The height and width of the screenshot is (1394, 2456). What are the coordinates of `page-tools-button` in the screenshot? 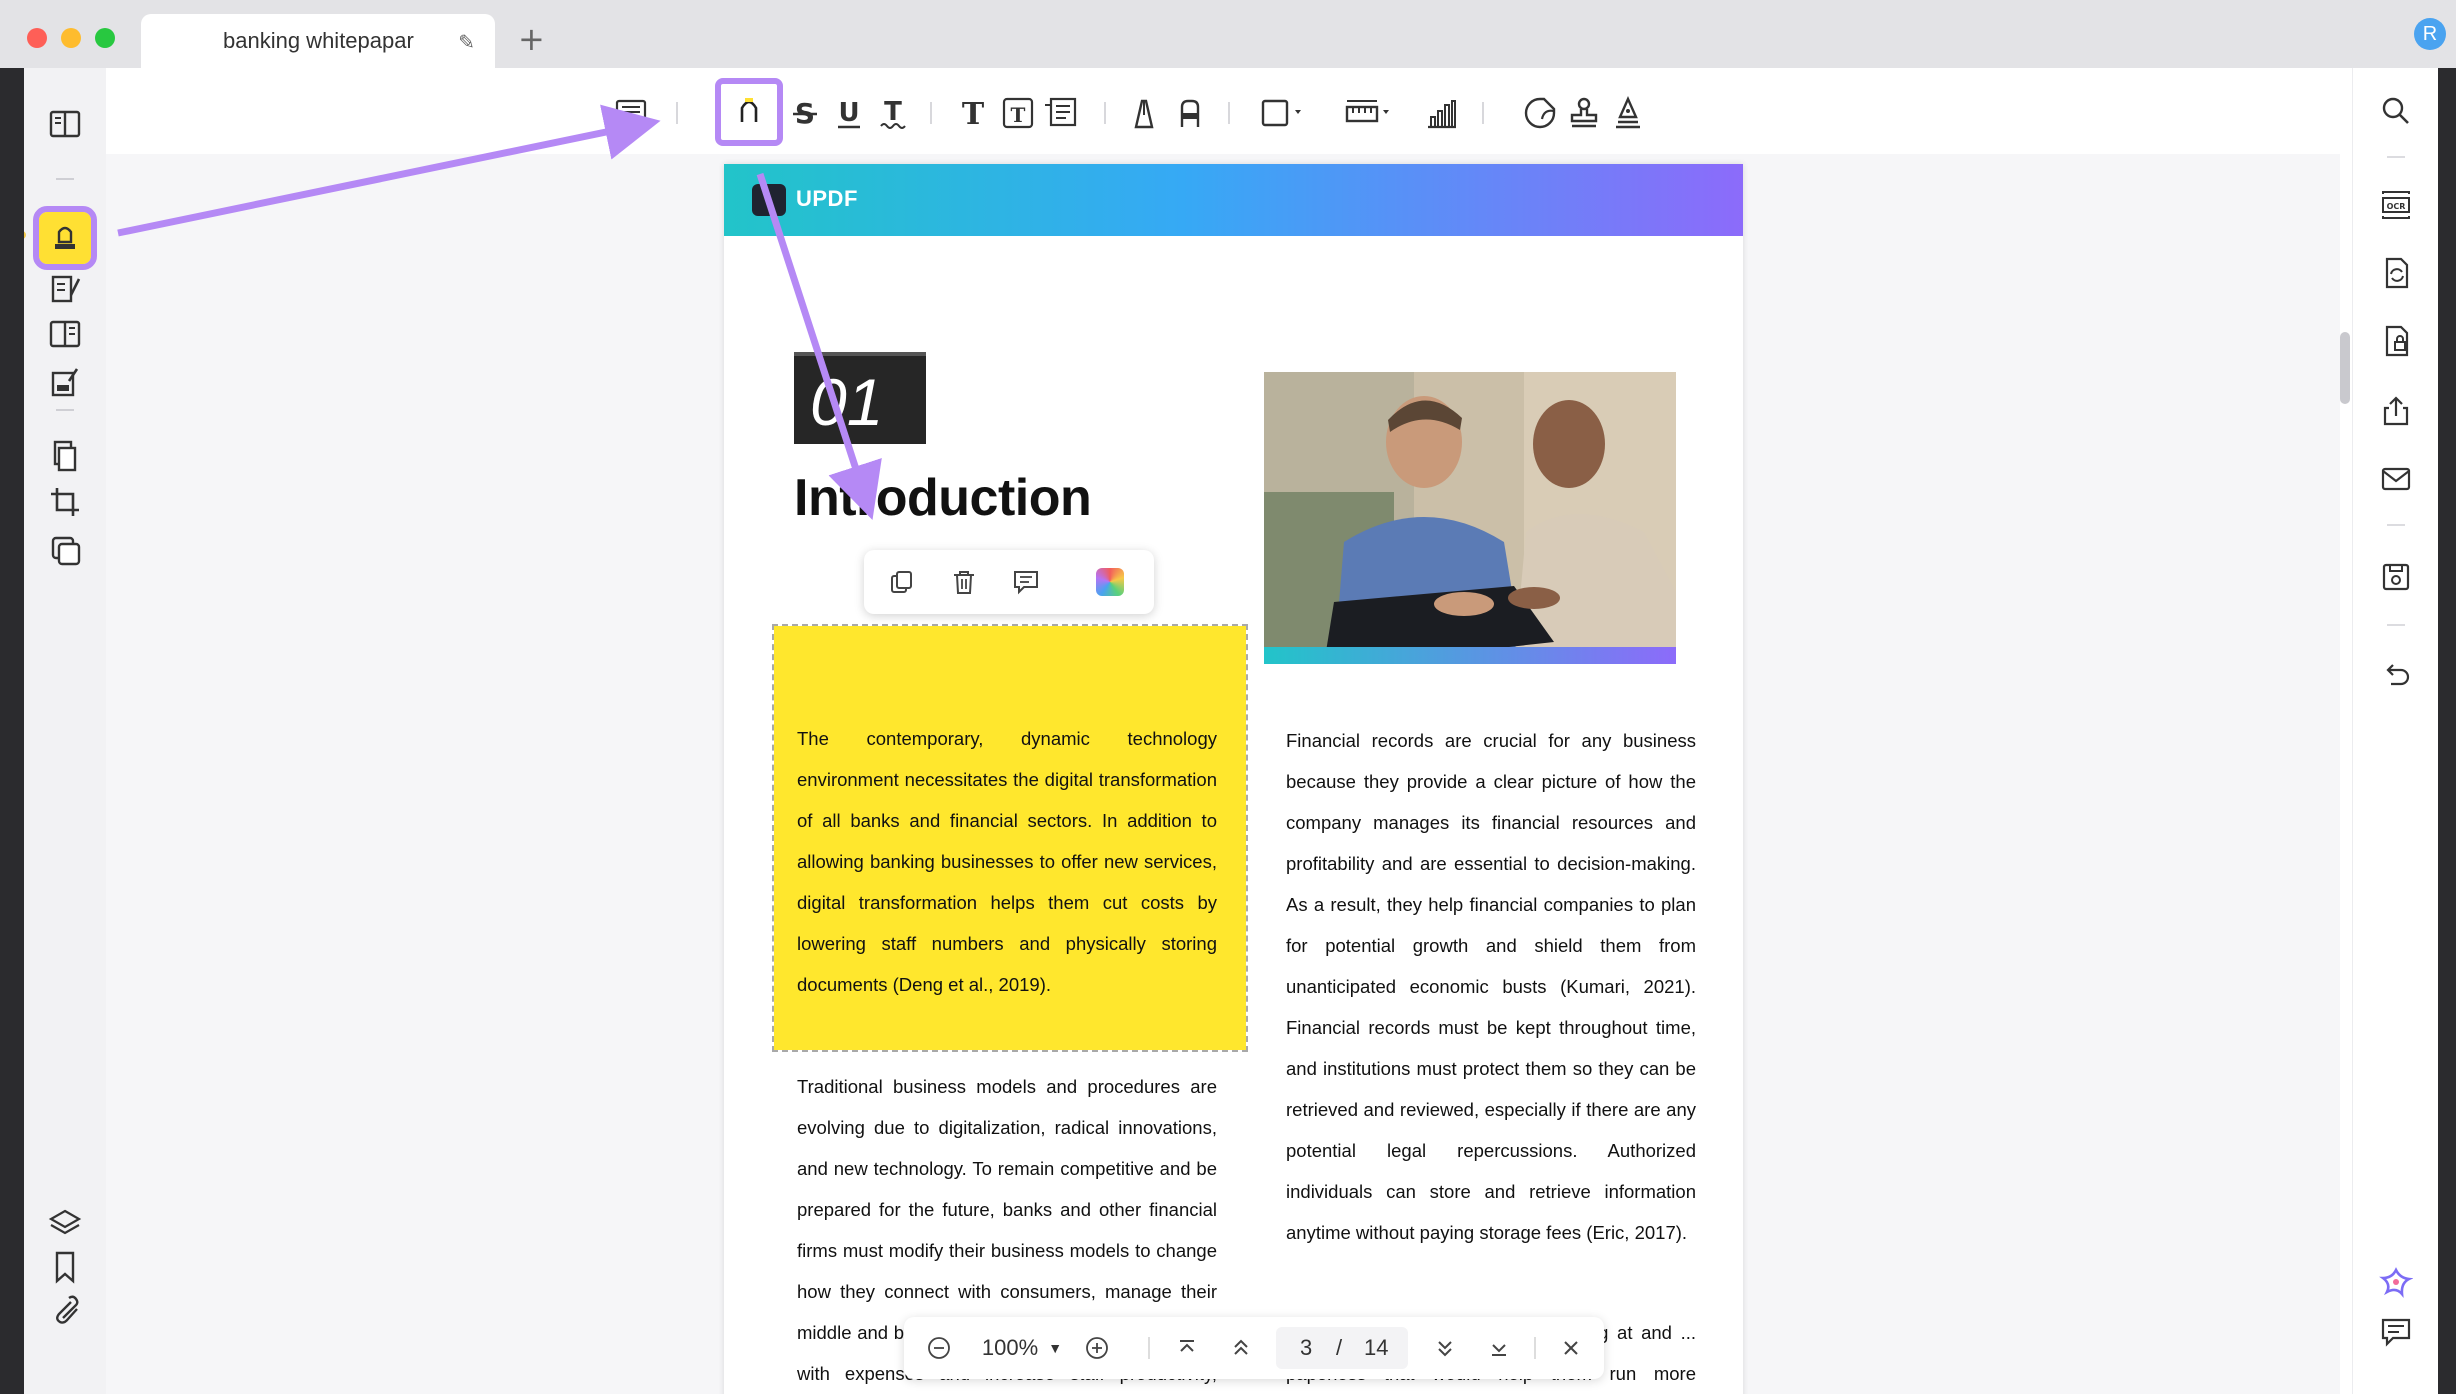 It's located at (65, 456).